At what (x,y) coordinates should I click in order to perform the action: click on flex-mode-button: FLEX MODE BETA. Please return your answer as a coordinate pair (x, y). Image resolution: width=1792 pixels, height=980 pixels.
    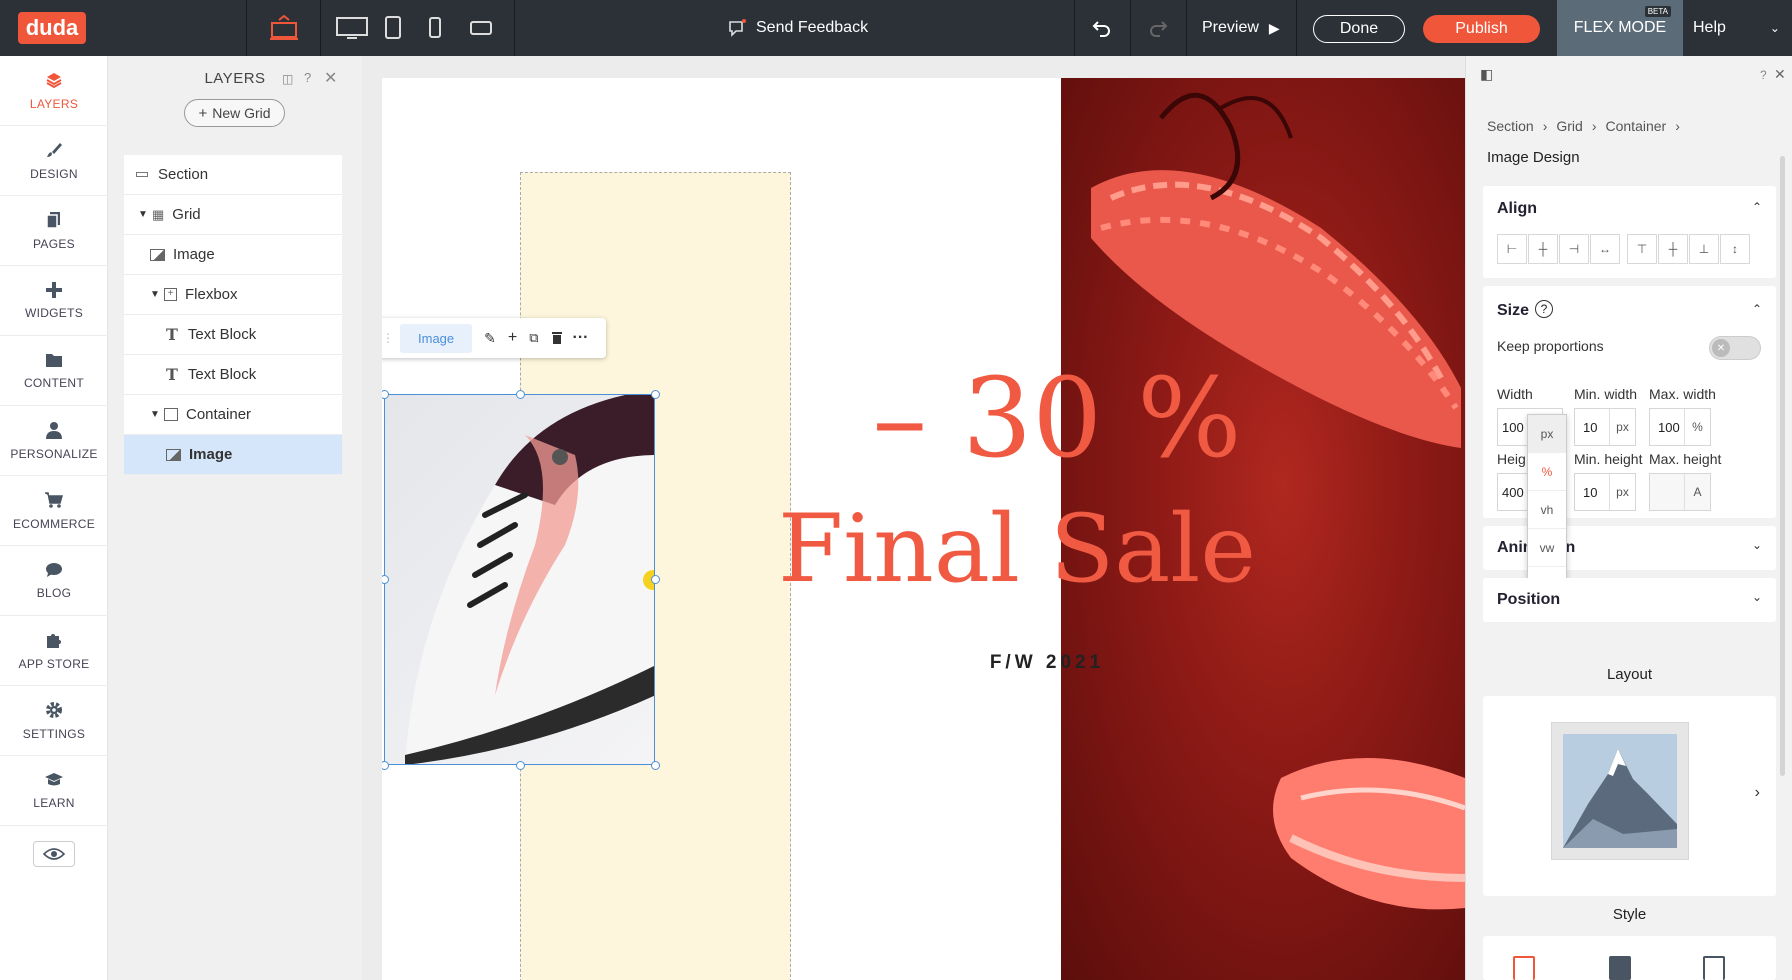
    Looking at the image, I should click on (1620, 28).